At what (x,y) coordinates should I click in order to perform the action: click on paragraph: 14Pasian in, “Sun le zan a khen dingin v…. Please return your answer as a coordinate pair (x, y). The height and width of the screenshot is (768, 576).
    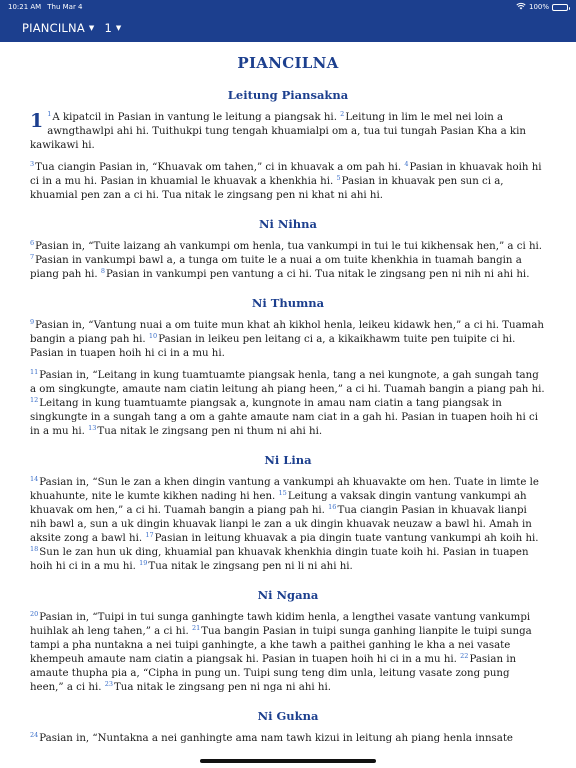
    Looking at the image, I should click on (288, 524).